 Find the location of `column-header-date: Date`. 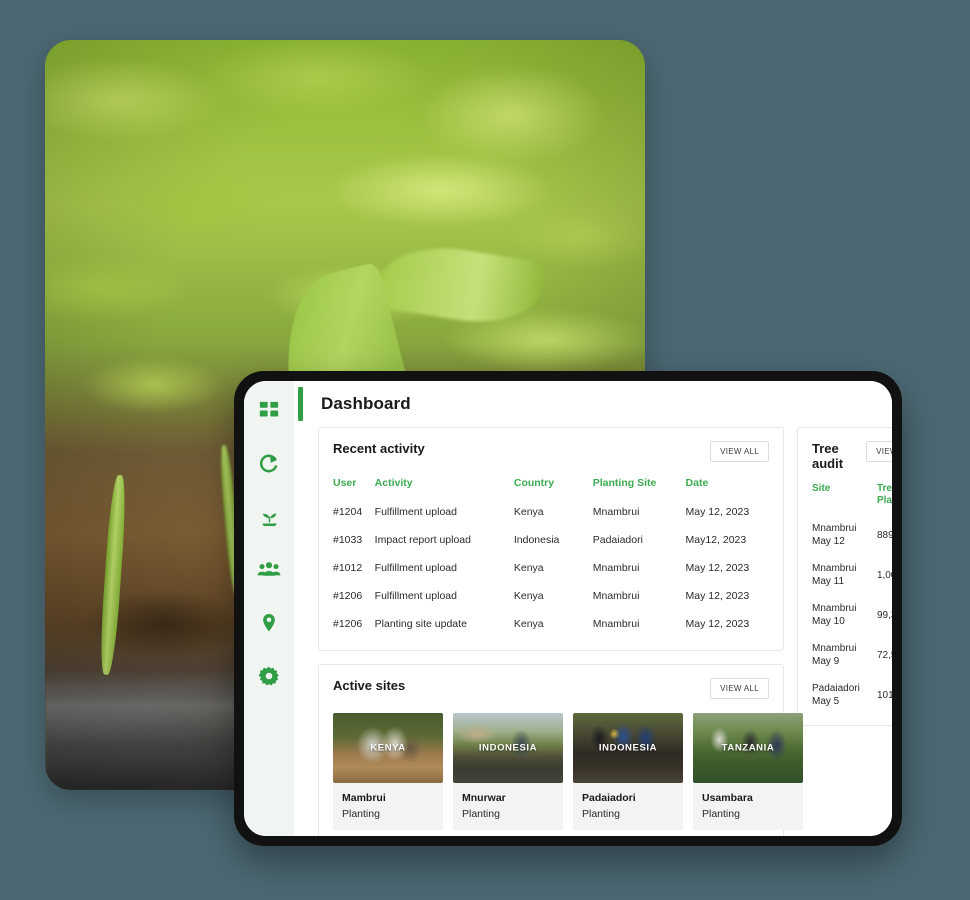

column-header-date: Date is located at coordinates (697, 483).